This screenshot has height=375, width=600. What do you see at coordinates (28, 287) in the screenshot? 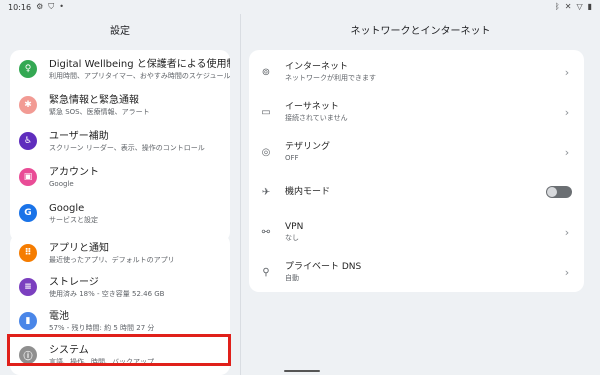
I see `storage-icon: ≡` at bounding box center [28, 287].